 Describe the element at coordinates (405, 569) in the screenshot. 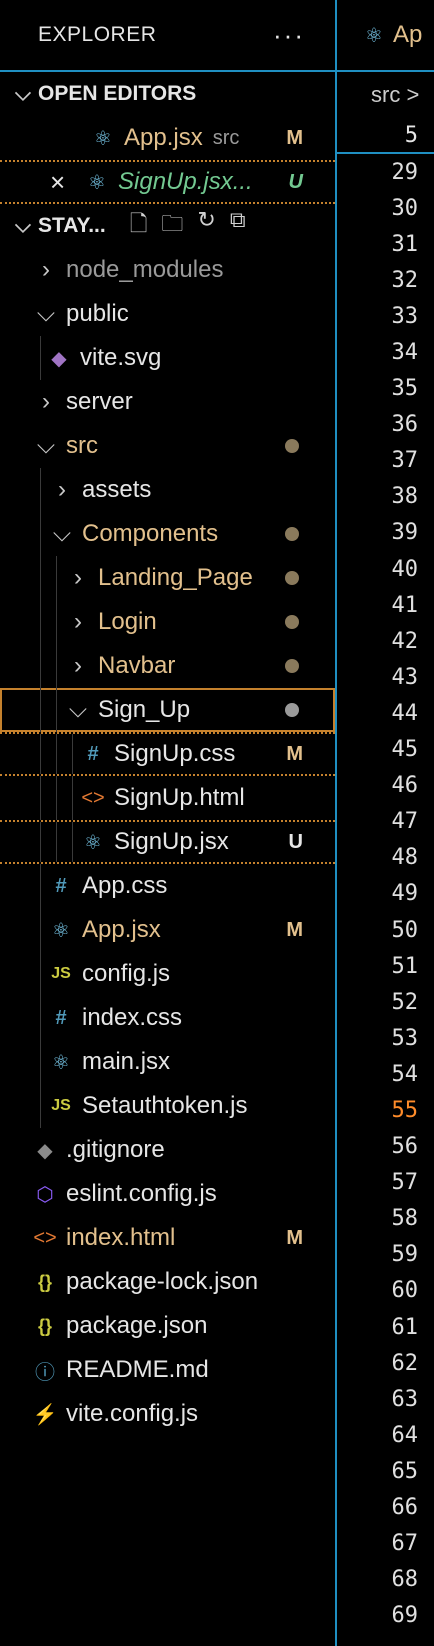

I see `line-number: 40` at that location.